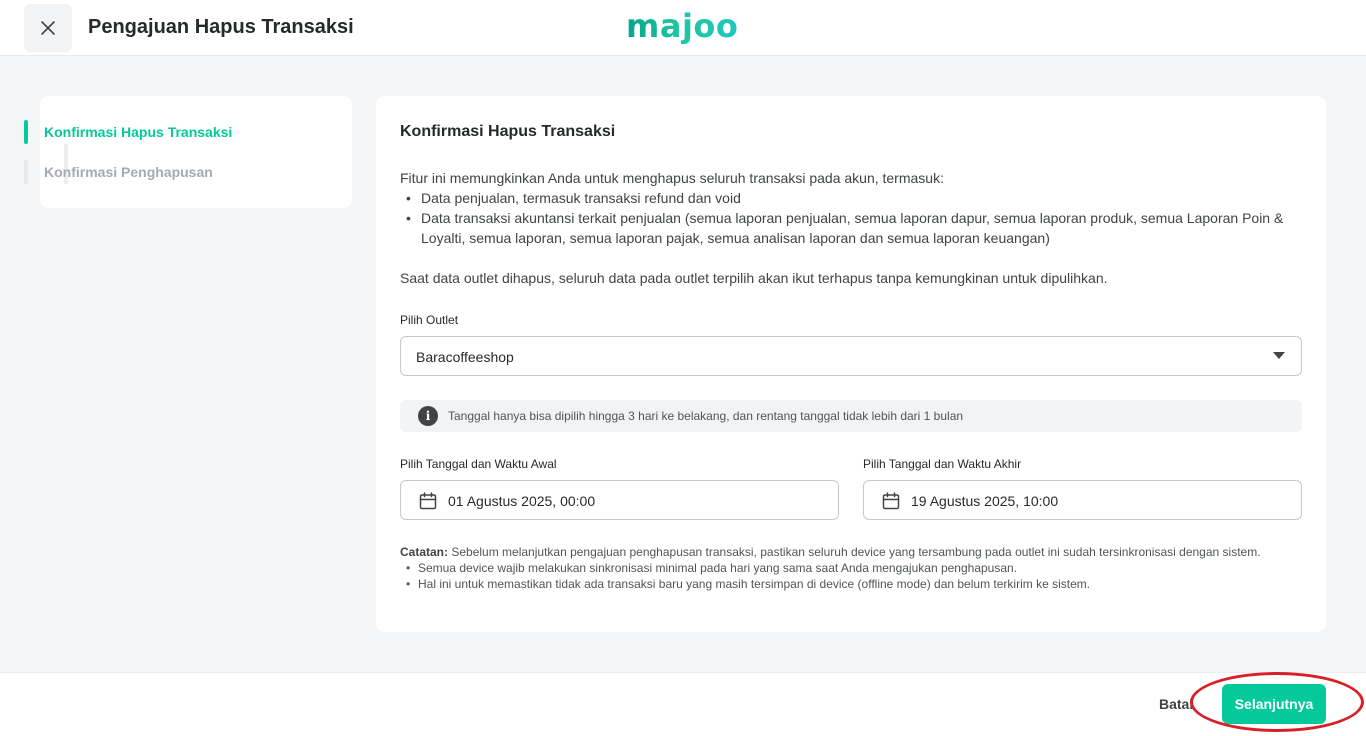  What do you see at coordinates (138, 132) in the screenshot?
I see `step-label: Konfirmasi Hapus Transaksi` at bounding box center [138, 132].